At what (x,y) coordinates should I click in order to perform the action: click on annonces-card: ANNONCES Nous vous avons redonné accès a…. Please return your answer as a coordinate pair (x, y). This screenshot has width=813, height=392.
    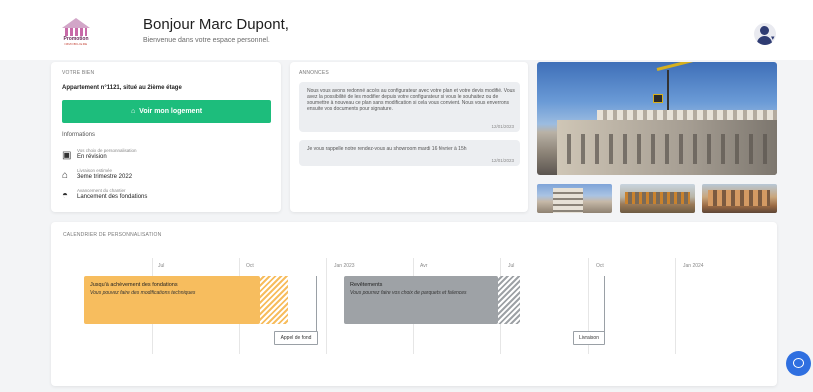
    Looking at the image, I should click on (409, 137).